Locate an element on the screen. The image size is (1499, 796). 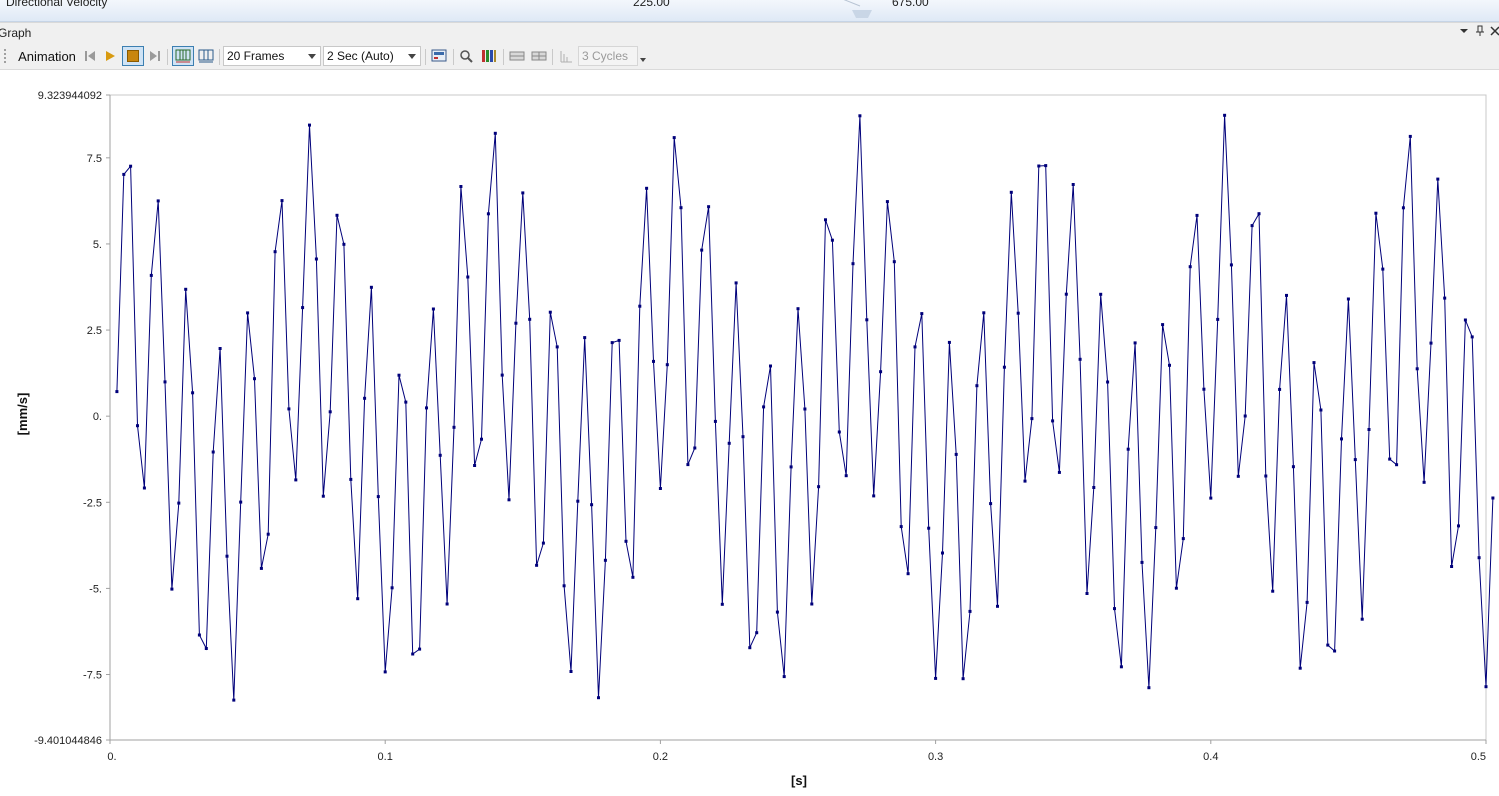
graph-pane-title: Graph is located at coordinates (16, 33).